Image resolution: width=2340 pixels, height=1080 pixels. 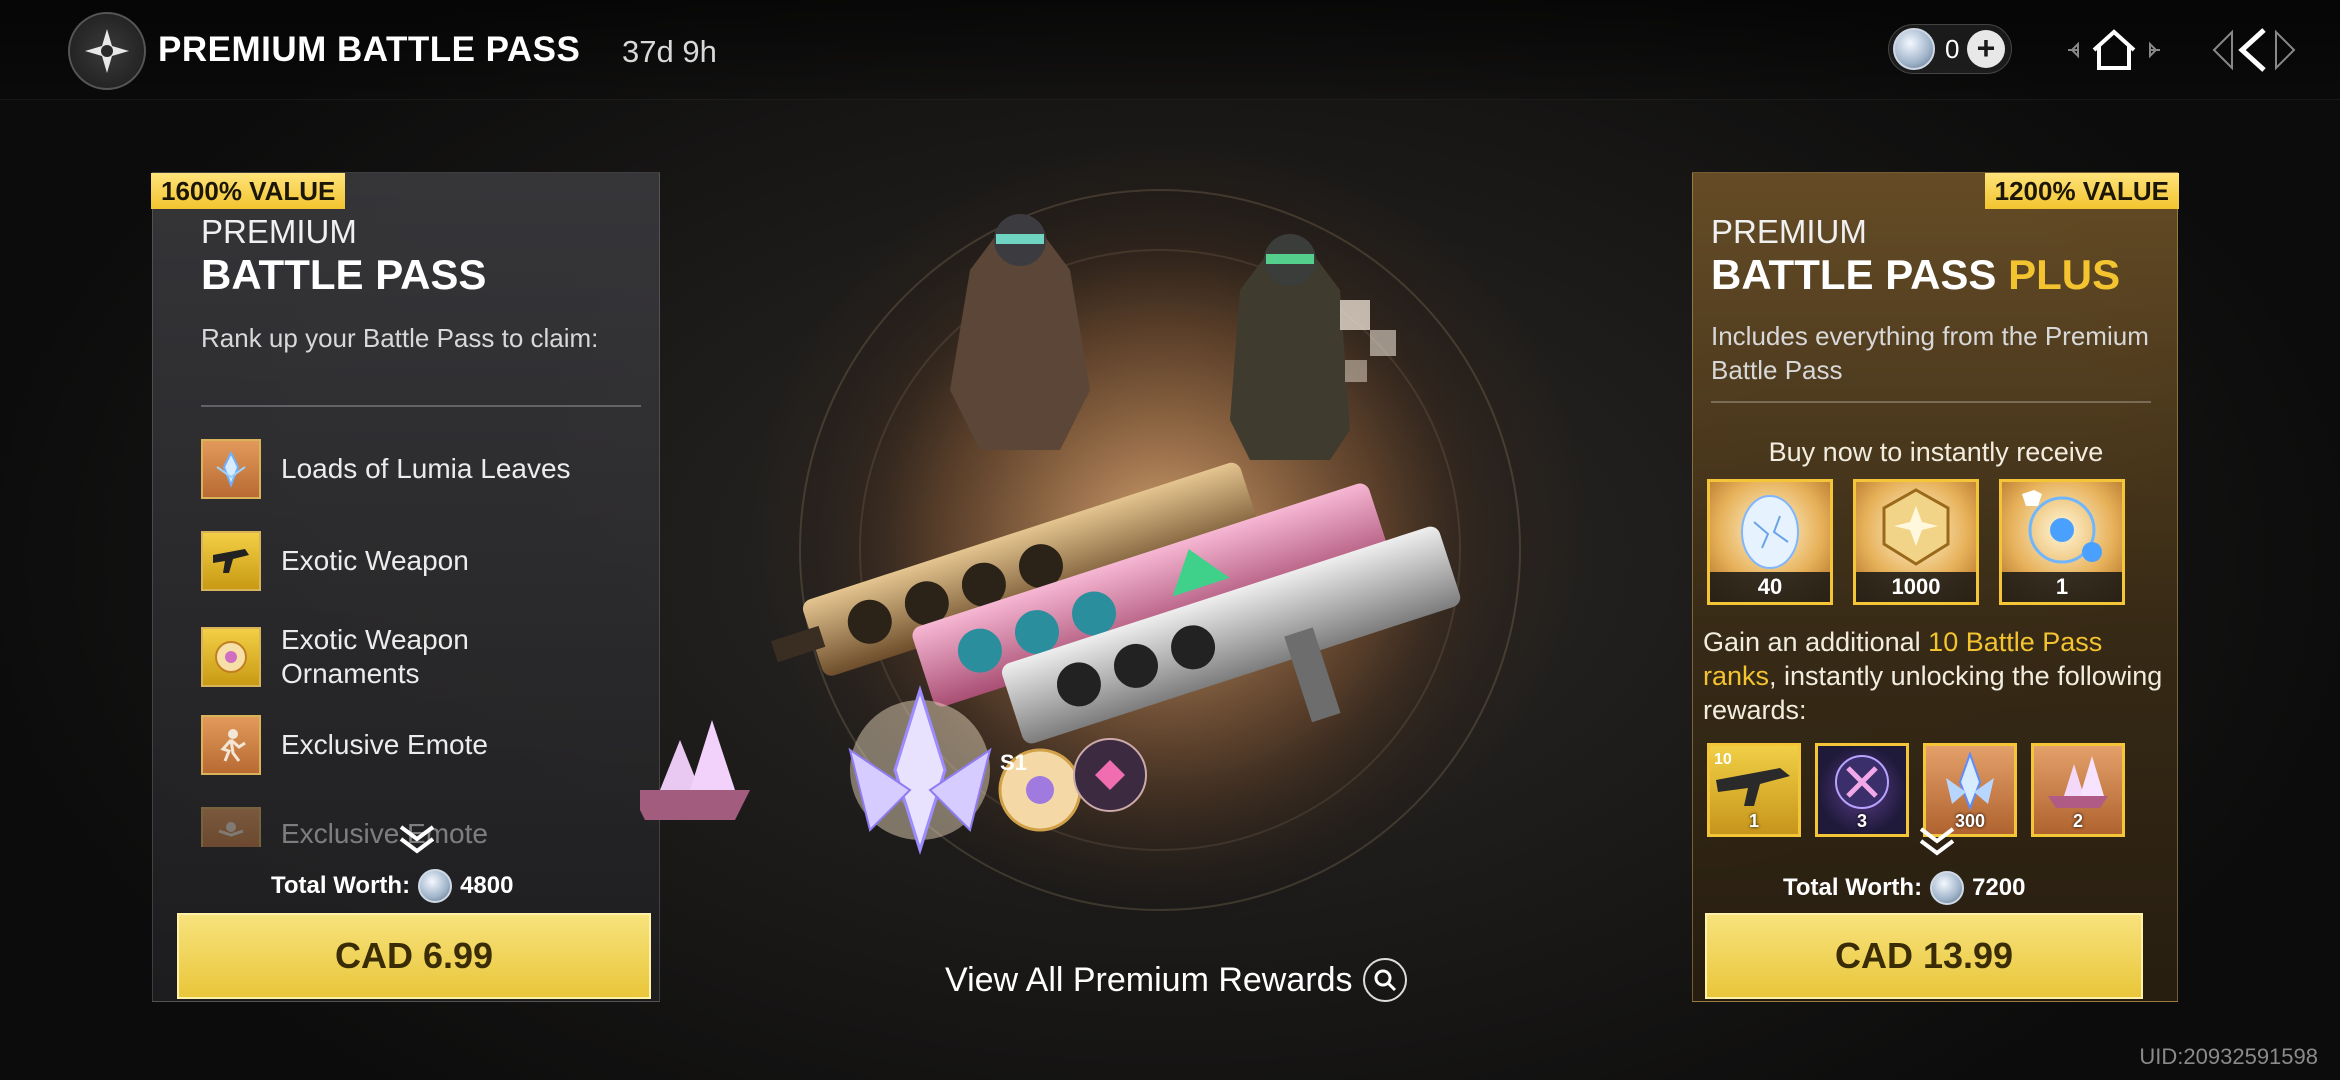 I want to click on perk-item: Exotic Weapon, so click(x=335, y=561).